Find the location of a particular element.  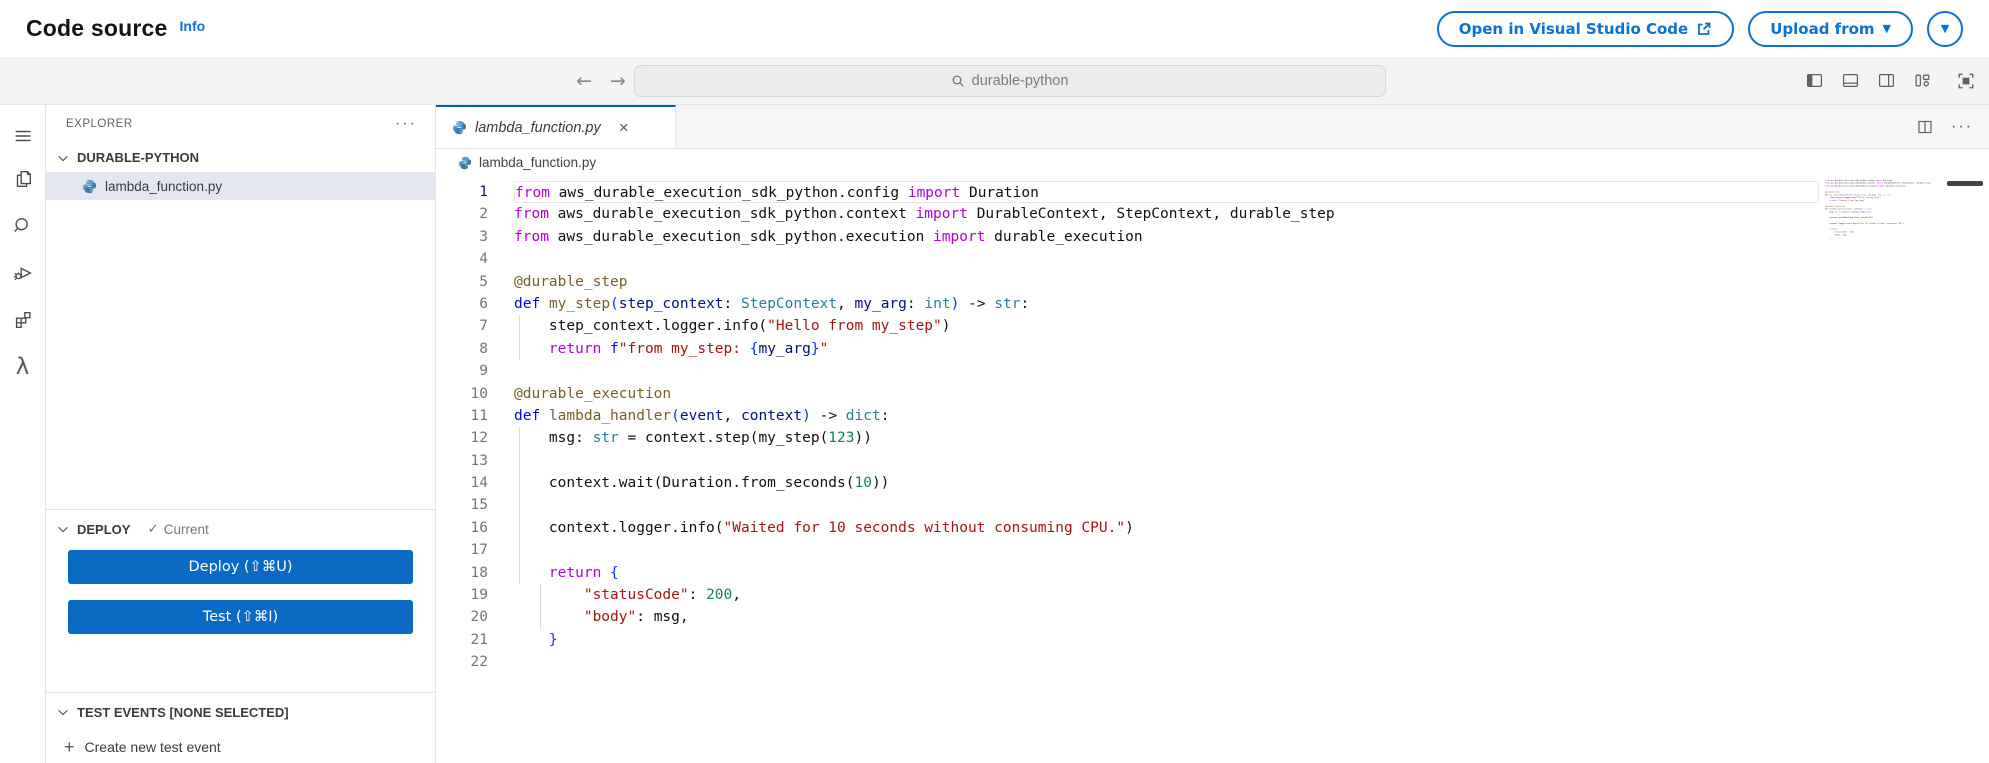

explorer-empty-area is located at coordinates (240, 354).